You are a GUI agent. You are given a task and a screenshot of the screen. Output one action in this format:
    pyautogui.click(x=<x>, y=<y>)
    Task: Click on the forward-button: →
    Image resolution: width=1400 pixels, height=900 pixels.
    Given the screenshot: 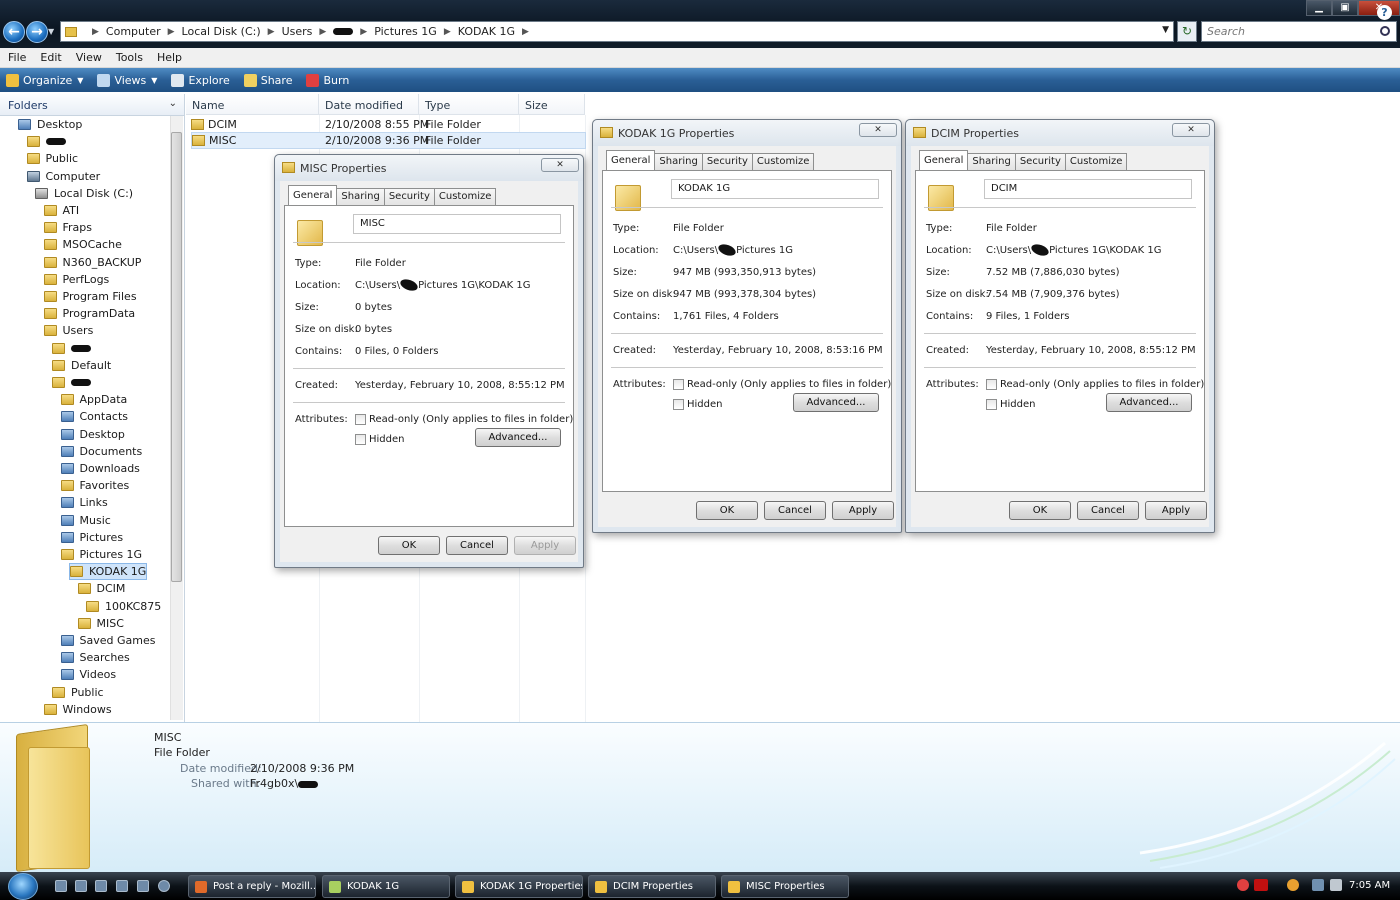 What is the action you would take?
    pyautogui.click(x=37, y=32)
    